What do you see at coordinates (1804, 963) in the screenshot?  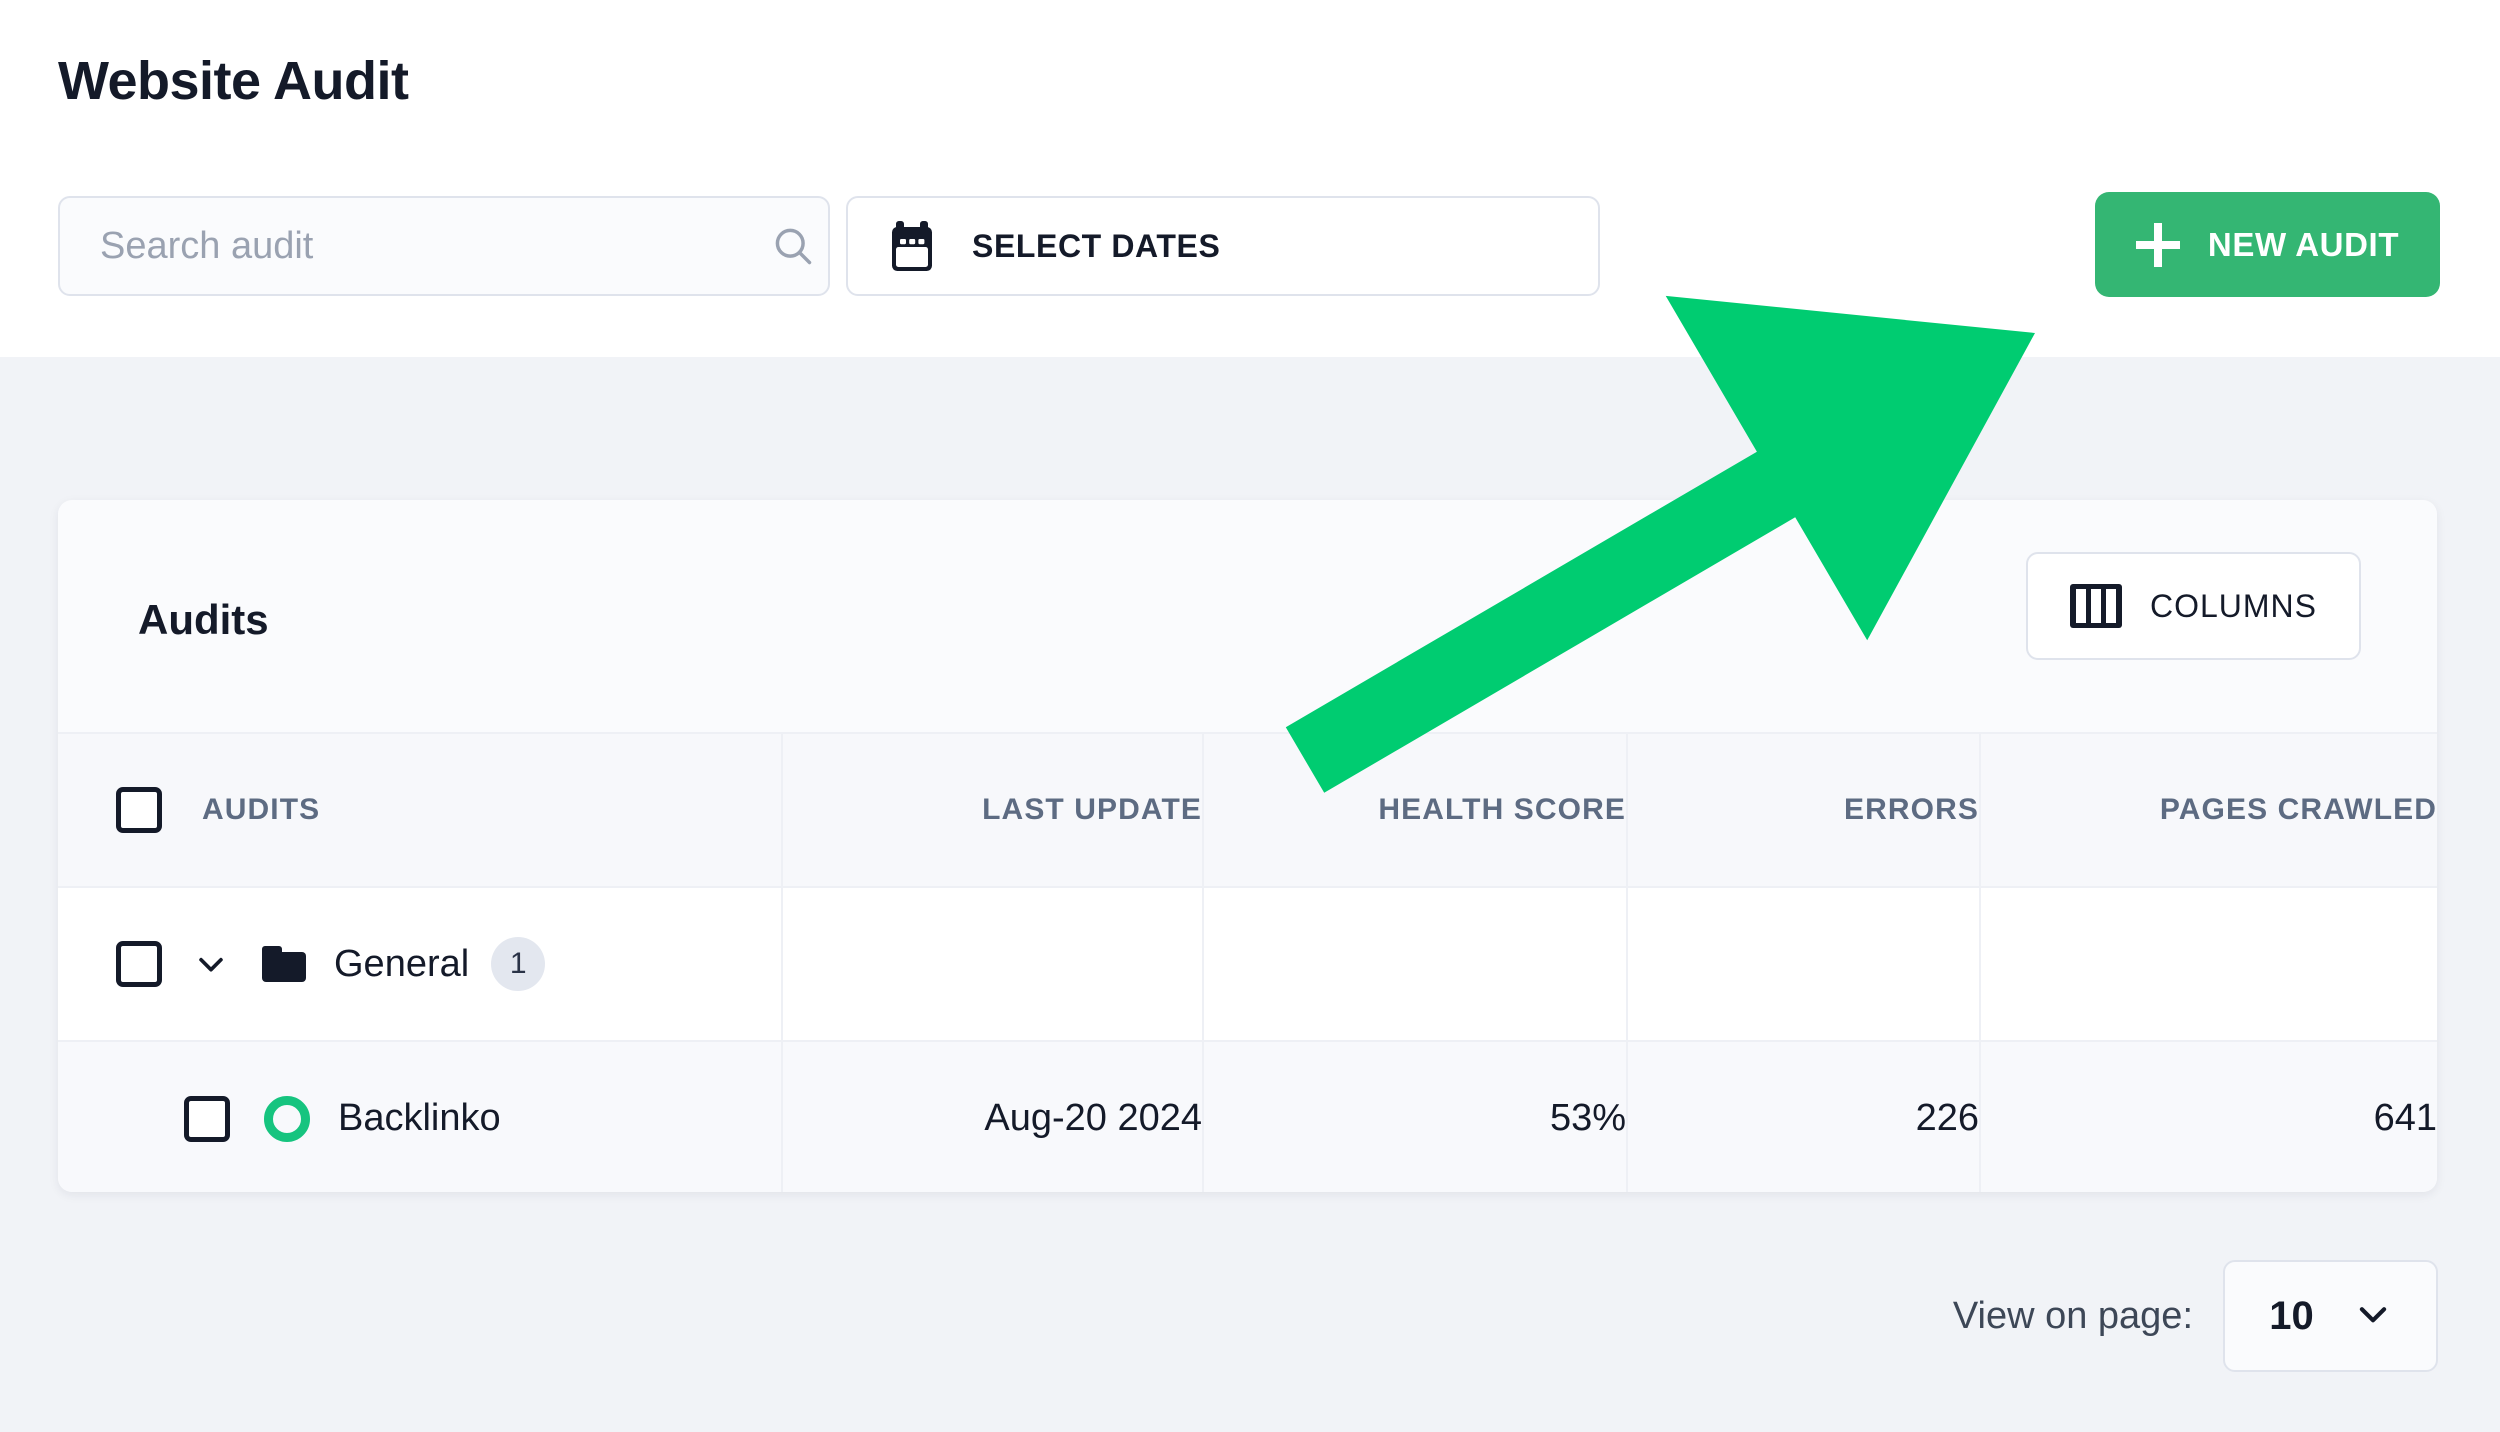 I see `group-errors` at bounding box center [1804, 963].